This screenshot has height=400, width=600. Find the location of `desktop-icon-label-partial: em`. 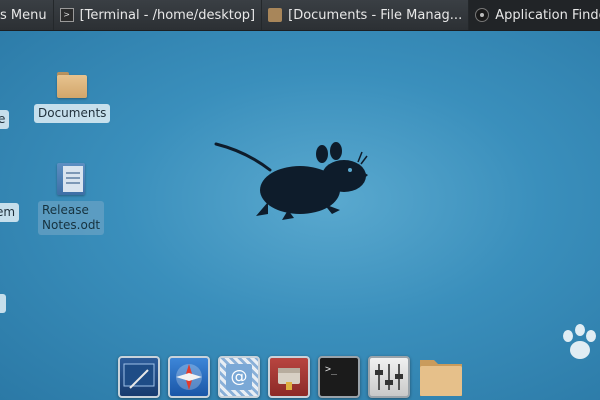

desktop-icon-label-partial: em is located at coordinates (10, 212).